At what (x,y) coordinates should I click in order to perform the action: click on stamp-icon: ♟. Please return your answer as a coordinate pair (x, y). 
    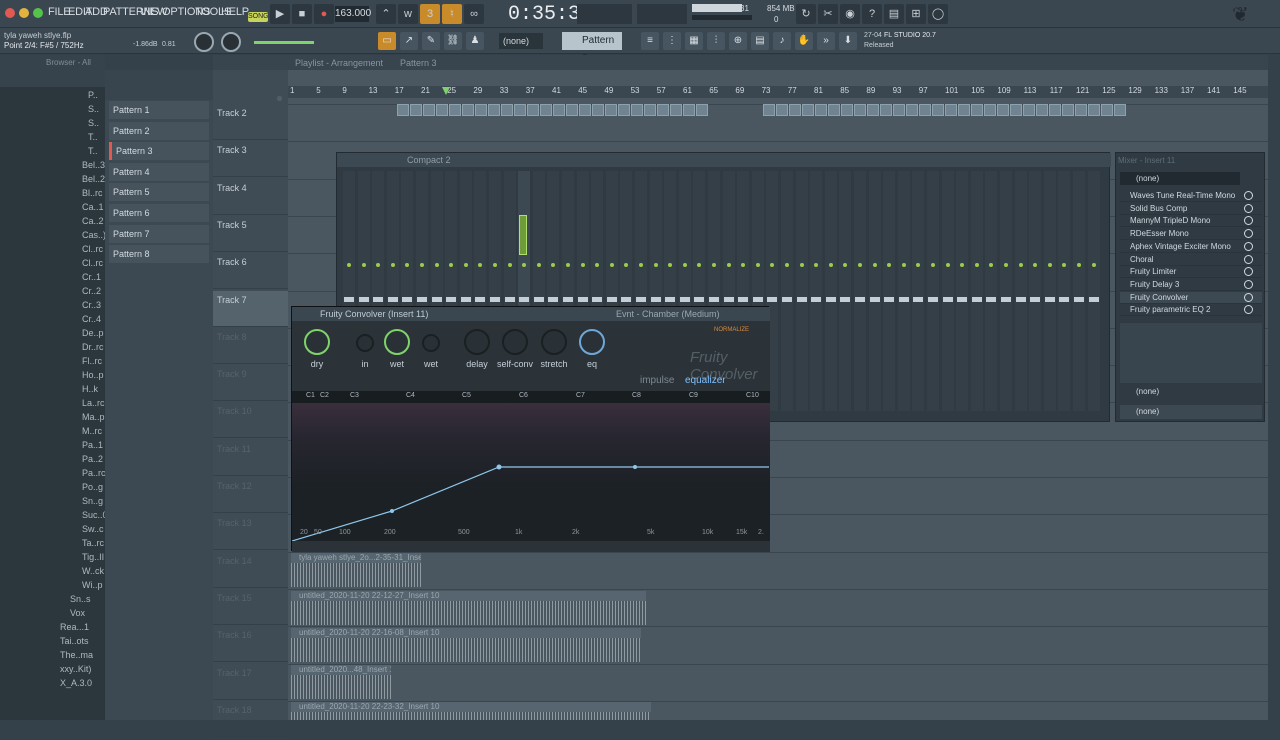
    Looking at the image, I should click on (475, 41).